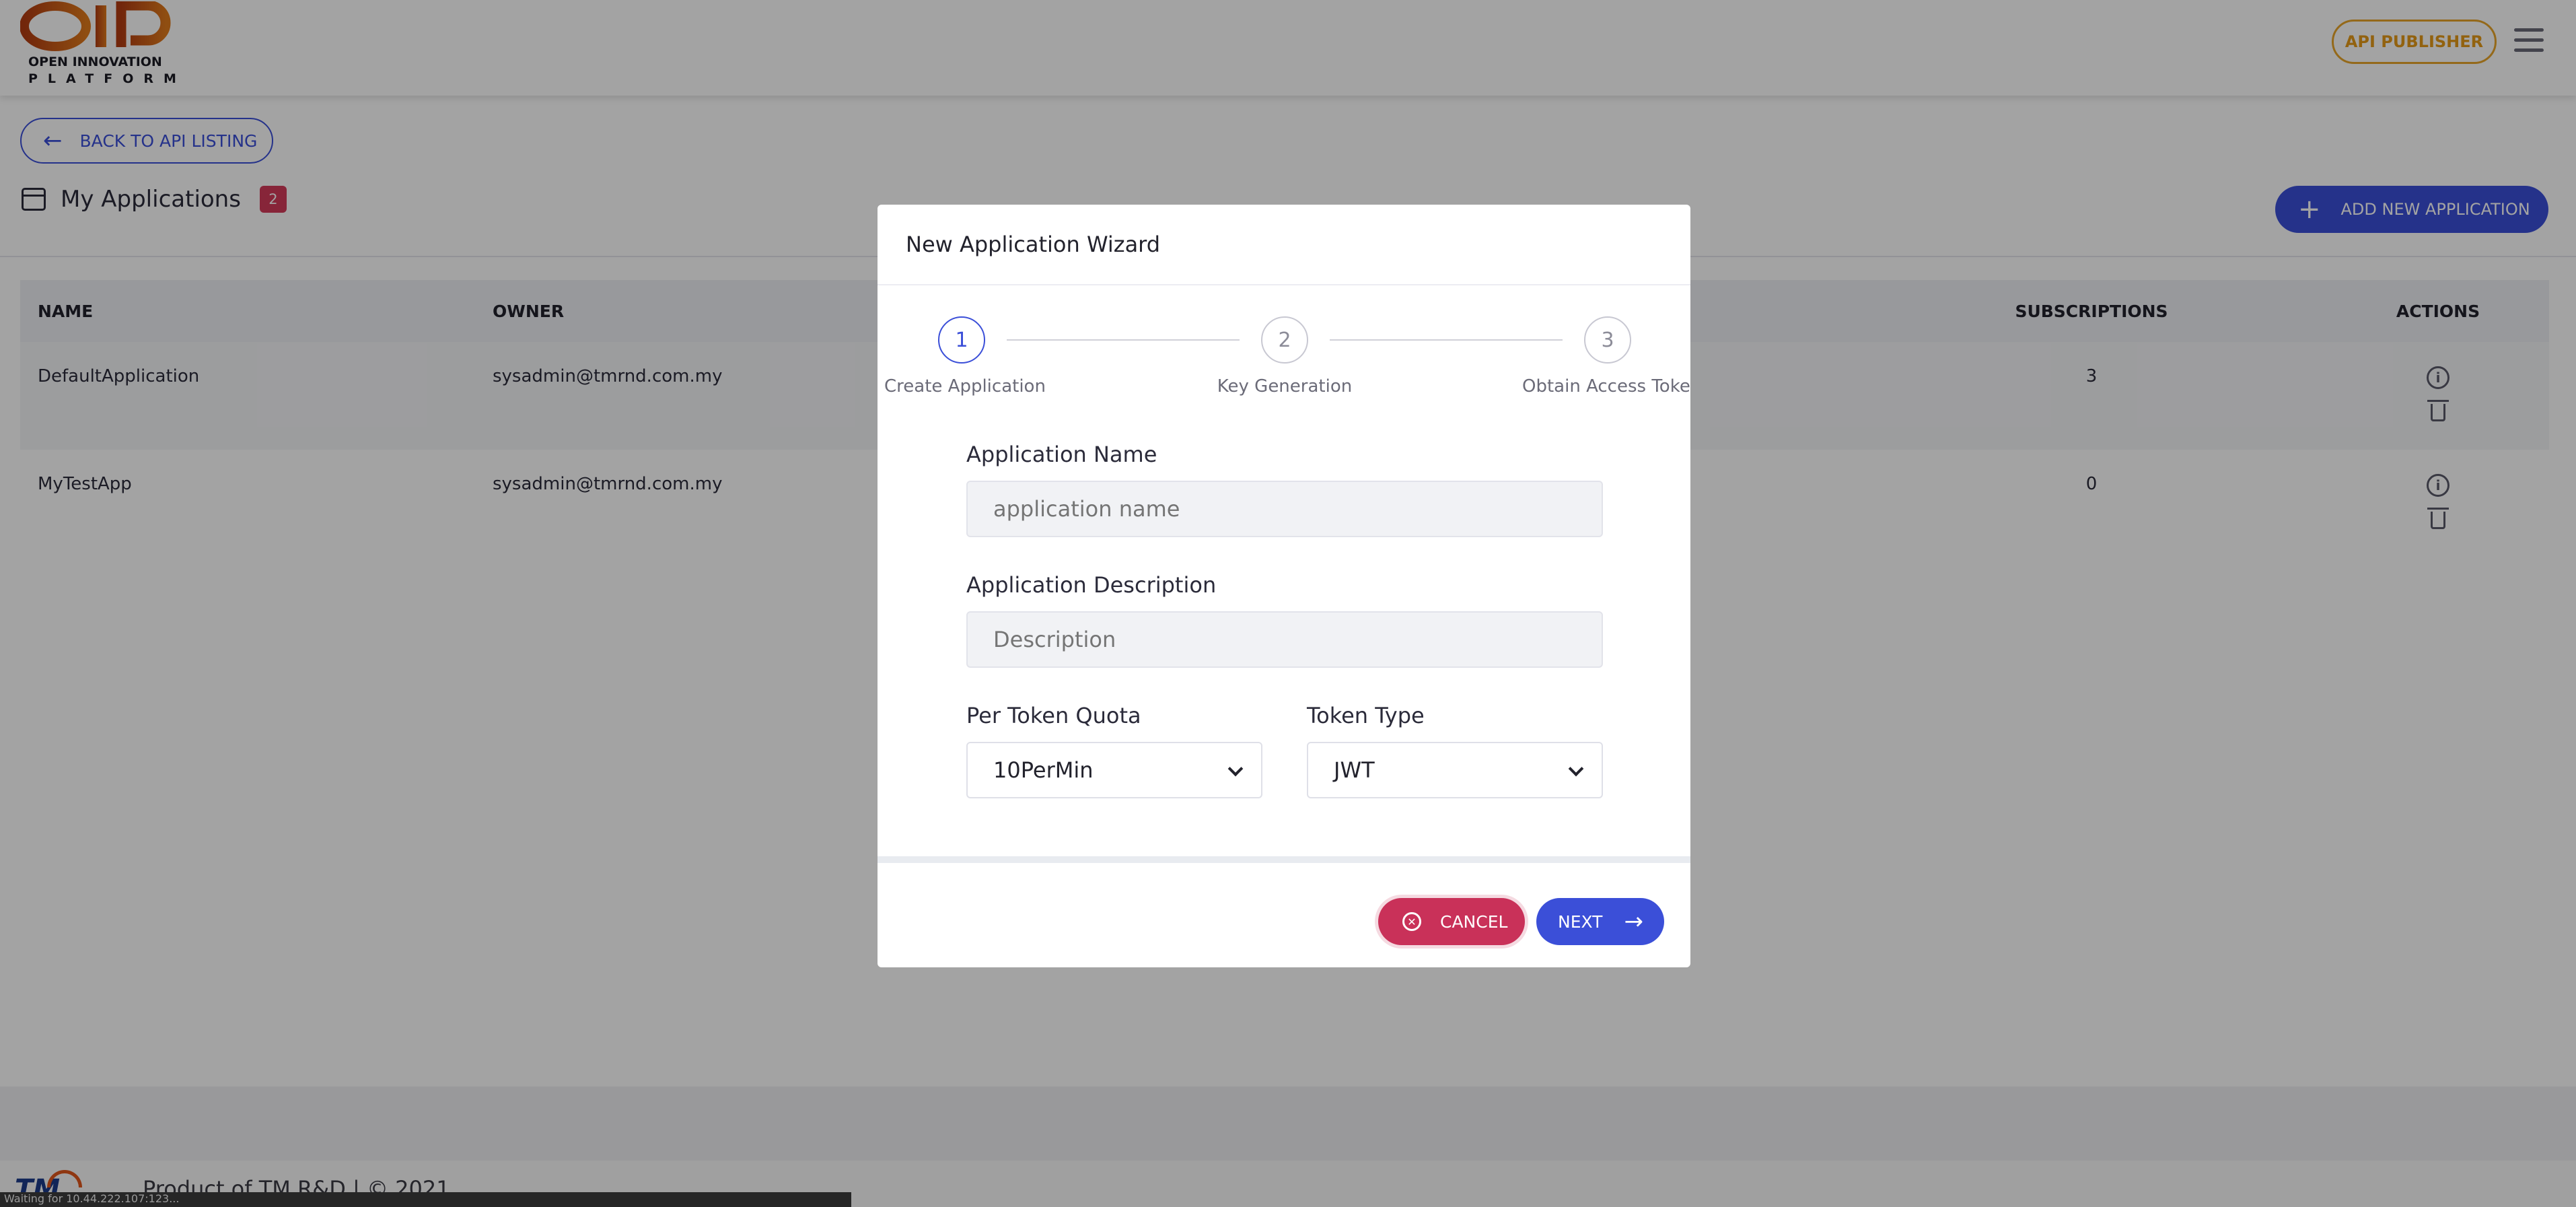 This screenshot has height=1207, width=2576. Describe the element at coordinates (1284, 859) in the screenshot. I see `dialog-footer-divider` at that location.